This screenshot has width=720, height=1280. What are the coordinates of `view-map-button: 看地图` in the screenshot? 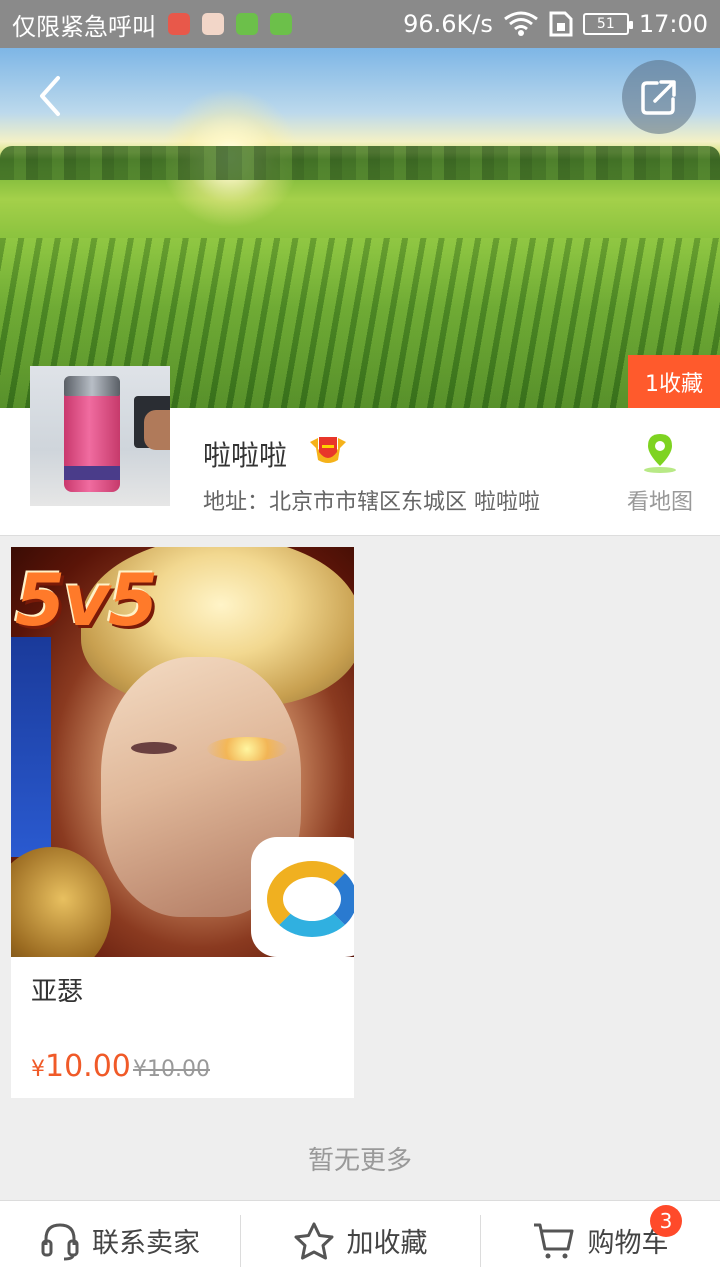 It's located at (660, 473).